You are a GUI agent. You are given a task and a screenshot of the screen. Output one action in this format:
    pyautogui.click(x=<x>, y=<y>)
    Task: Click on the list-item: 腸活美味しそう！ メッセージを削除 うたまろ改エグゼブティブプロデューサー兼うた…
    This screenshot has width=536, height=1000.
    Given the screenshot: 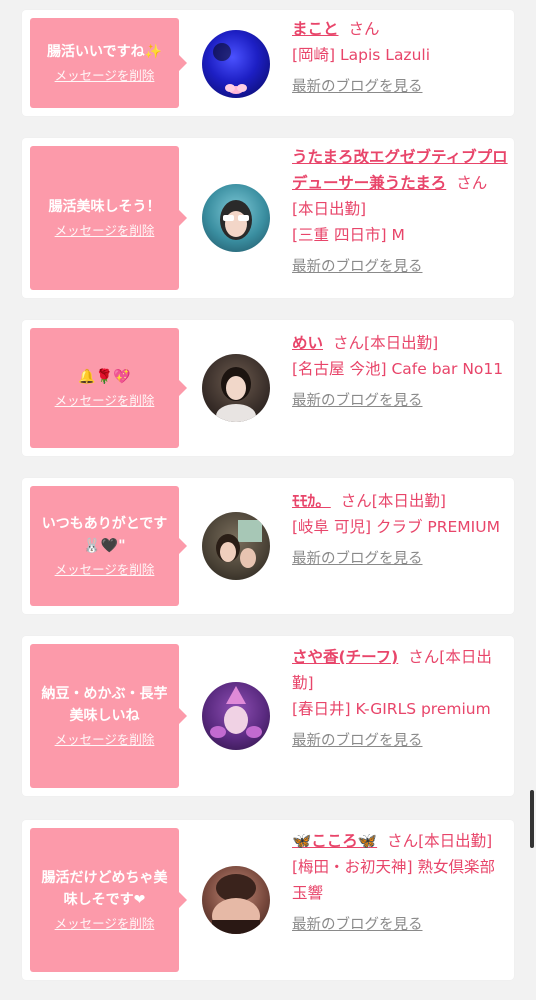 What is the action you would take?
    pyautogui.click(x=268, y=218)
    